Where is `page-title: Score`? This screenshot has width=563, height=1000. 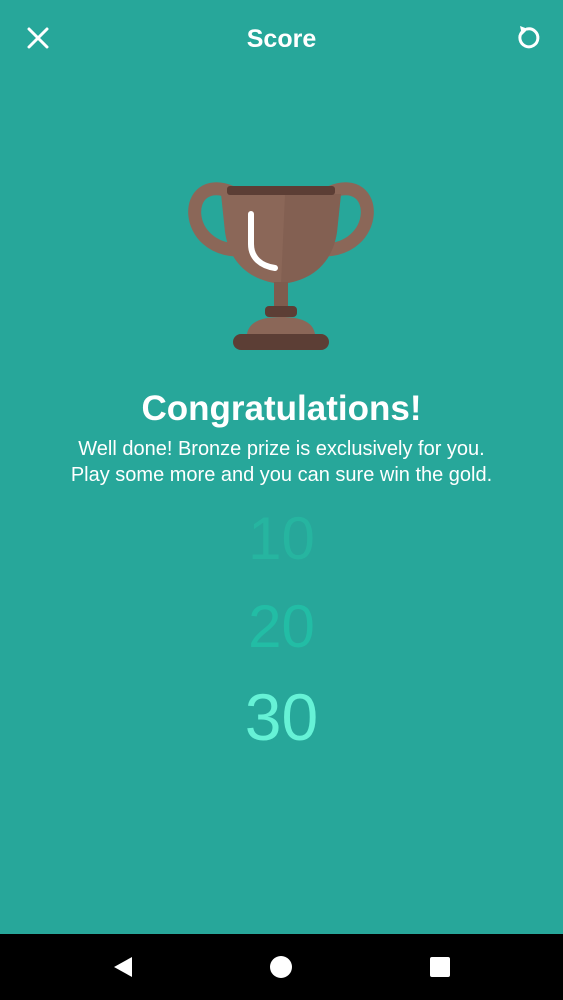
page-title: Score is located at coordinates (281, 39).